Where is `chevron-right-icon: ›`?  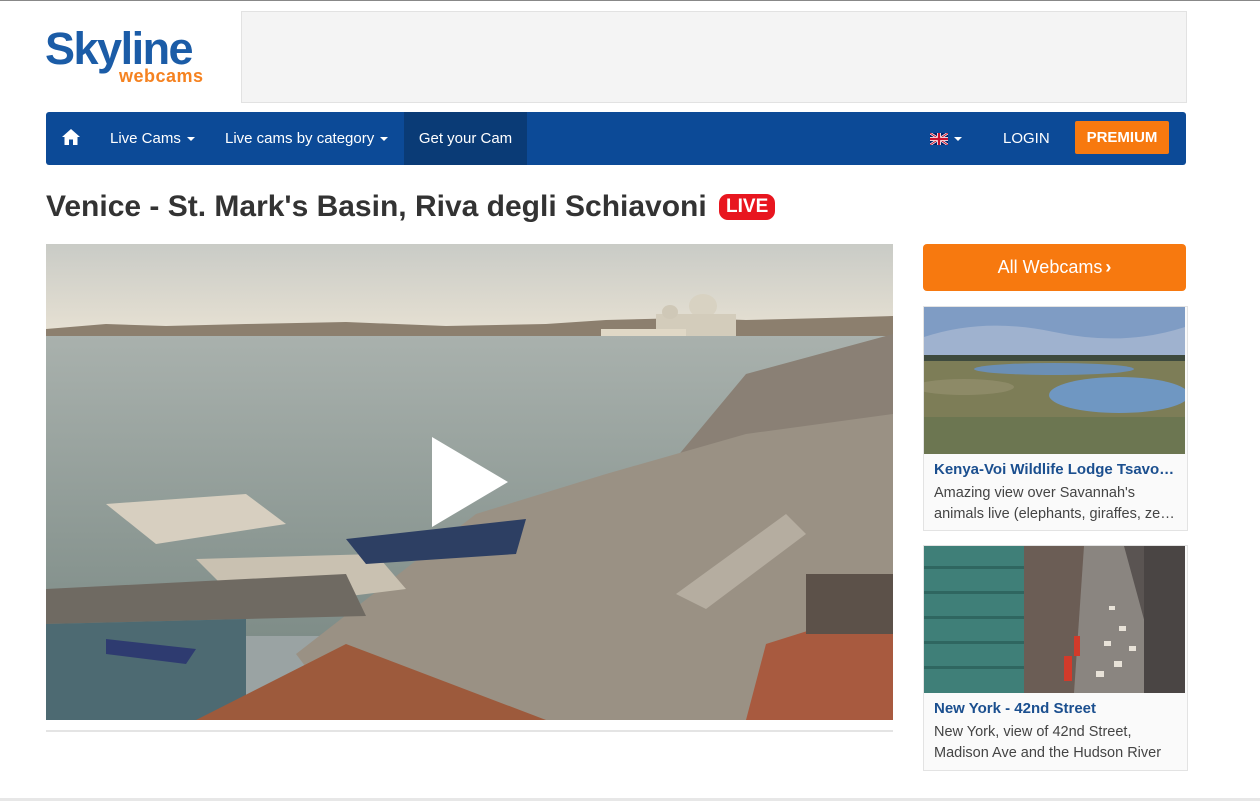 chevron-right-icon: › is located at coordinates (1108, 267).